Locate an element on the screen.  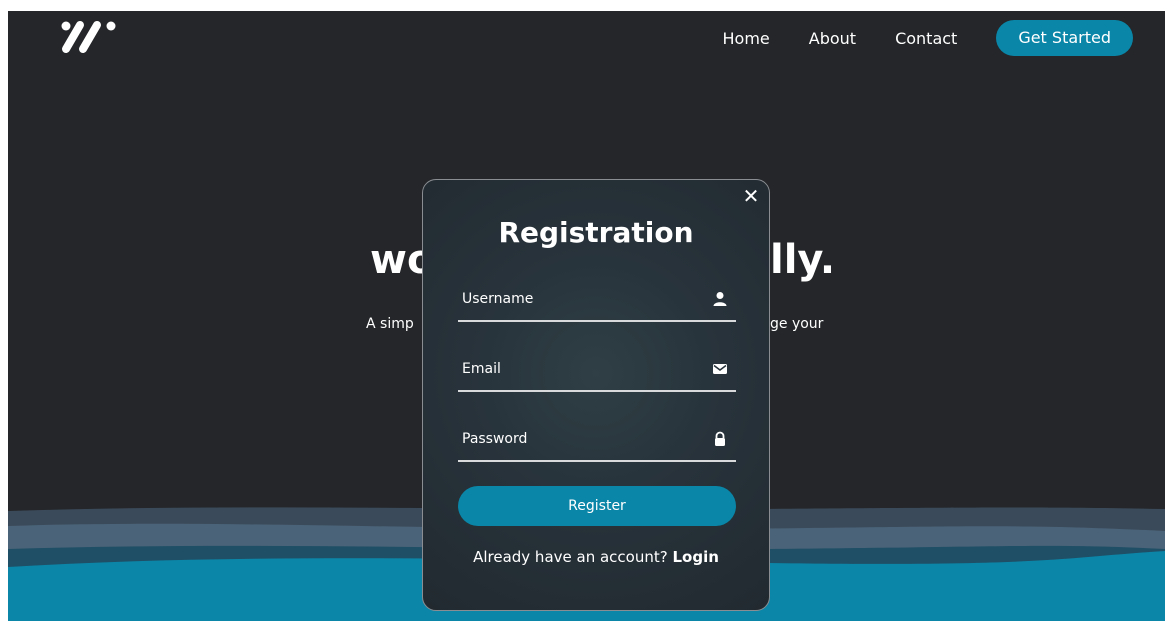
email-field-wrapper is located at coordinates (597, 371).